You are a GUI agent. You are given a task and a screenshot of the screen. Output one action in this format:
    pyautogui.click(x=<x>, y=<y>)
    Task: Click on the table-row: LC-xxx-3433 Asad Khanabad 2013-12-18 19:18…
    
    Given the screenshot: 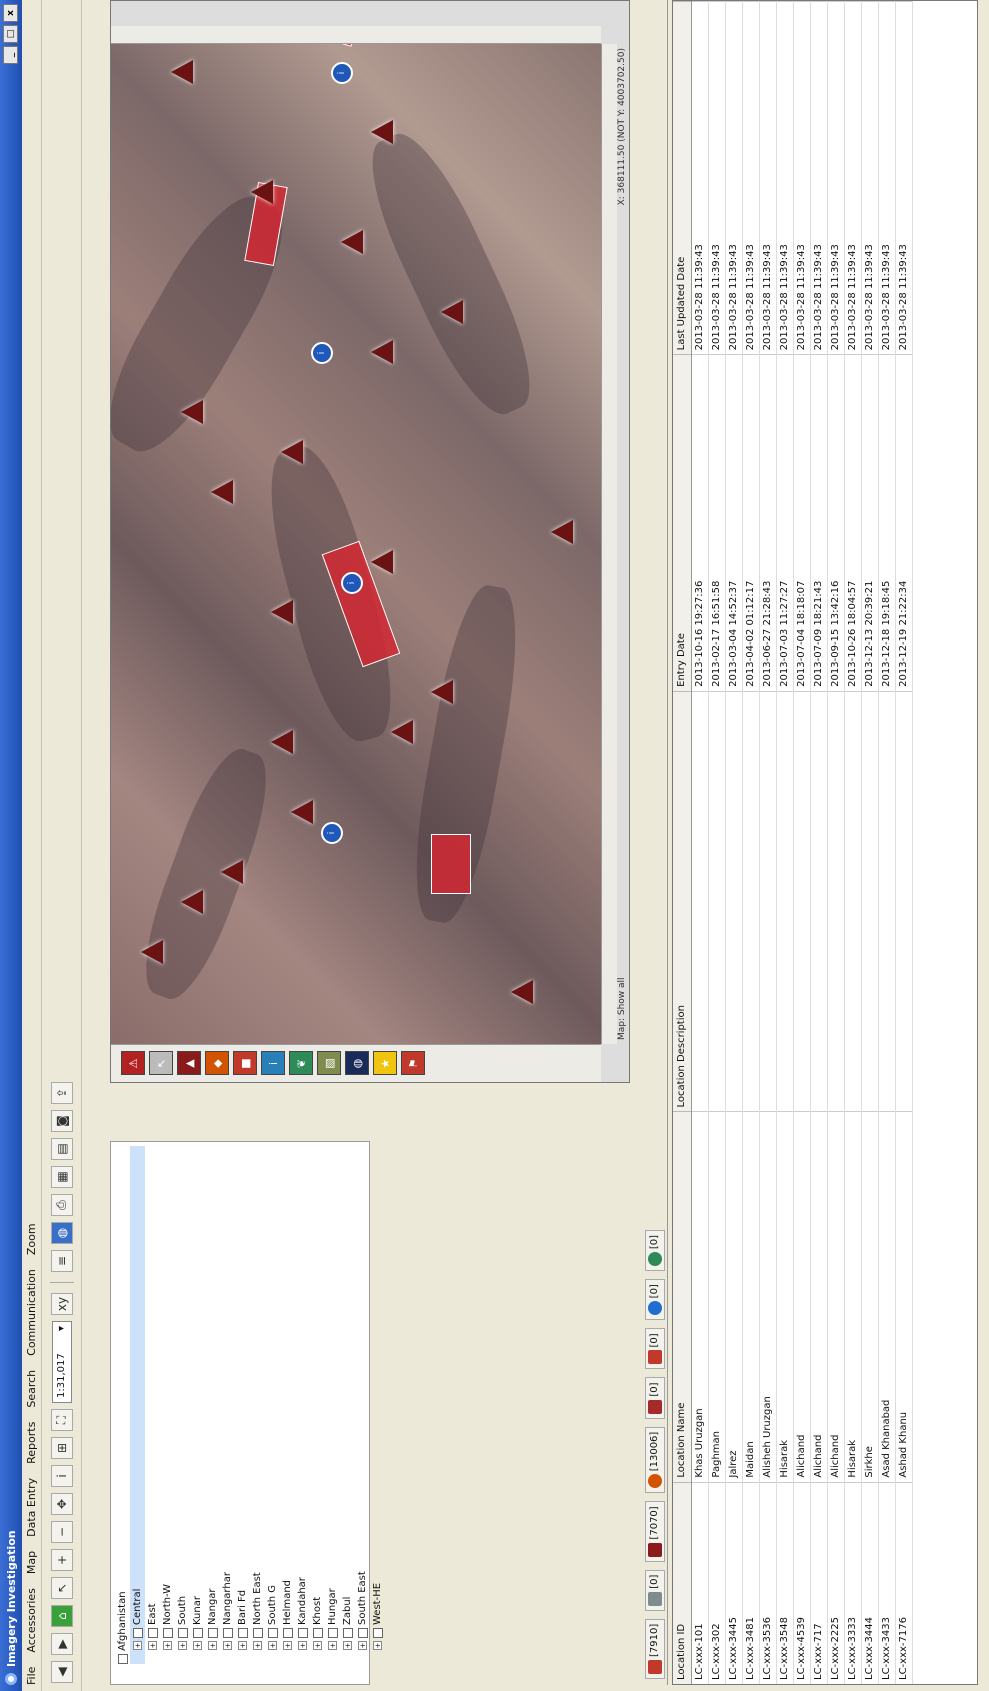 What is the action you would take?
    pyautogui.click(x=886, y=842)
    